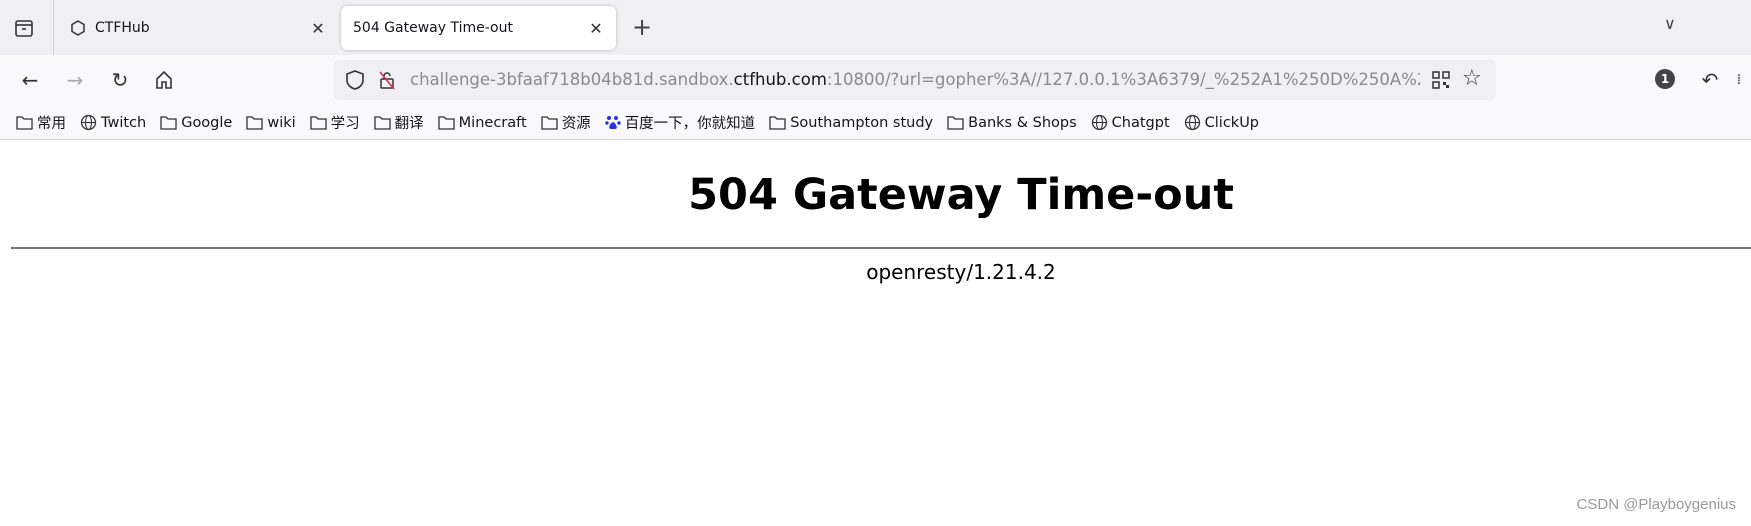 The width and height of the screenshot is (1751, 526). What do you see at coordinates (961, 195) in the screenshot?
I see `page-title: 504 Gateway Time-out` at bounding box center [961, 195].